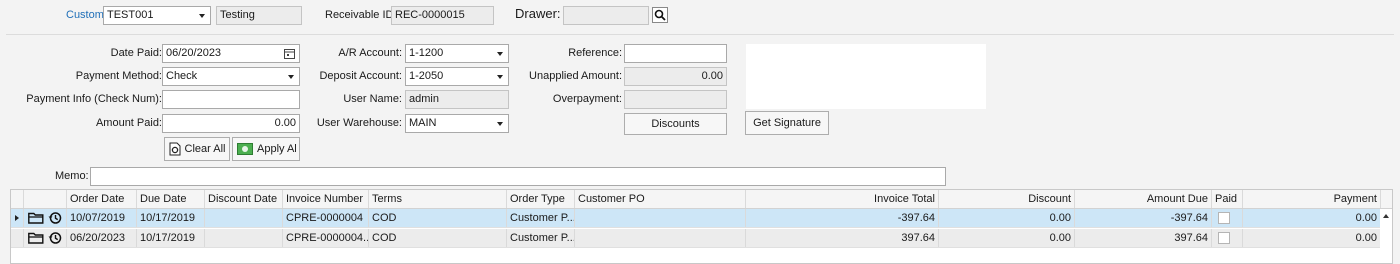 The image size is (1400, 264). I want to click on cell-invoice-total: 397.64, so click(842, 238).